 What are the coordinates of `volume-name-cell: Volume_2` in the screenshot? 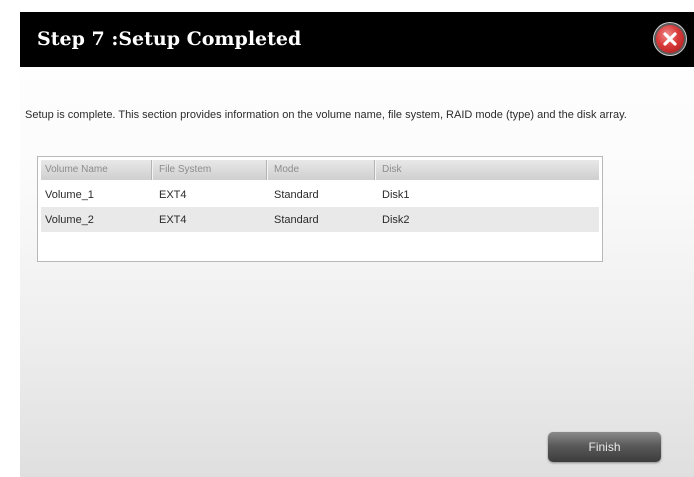 It's located at (69, 220).